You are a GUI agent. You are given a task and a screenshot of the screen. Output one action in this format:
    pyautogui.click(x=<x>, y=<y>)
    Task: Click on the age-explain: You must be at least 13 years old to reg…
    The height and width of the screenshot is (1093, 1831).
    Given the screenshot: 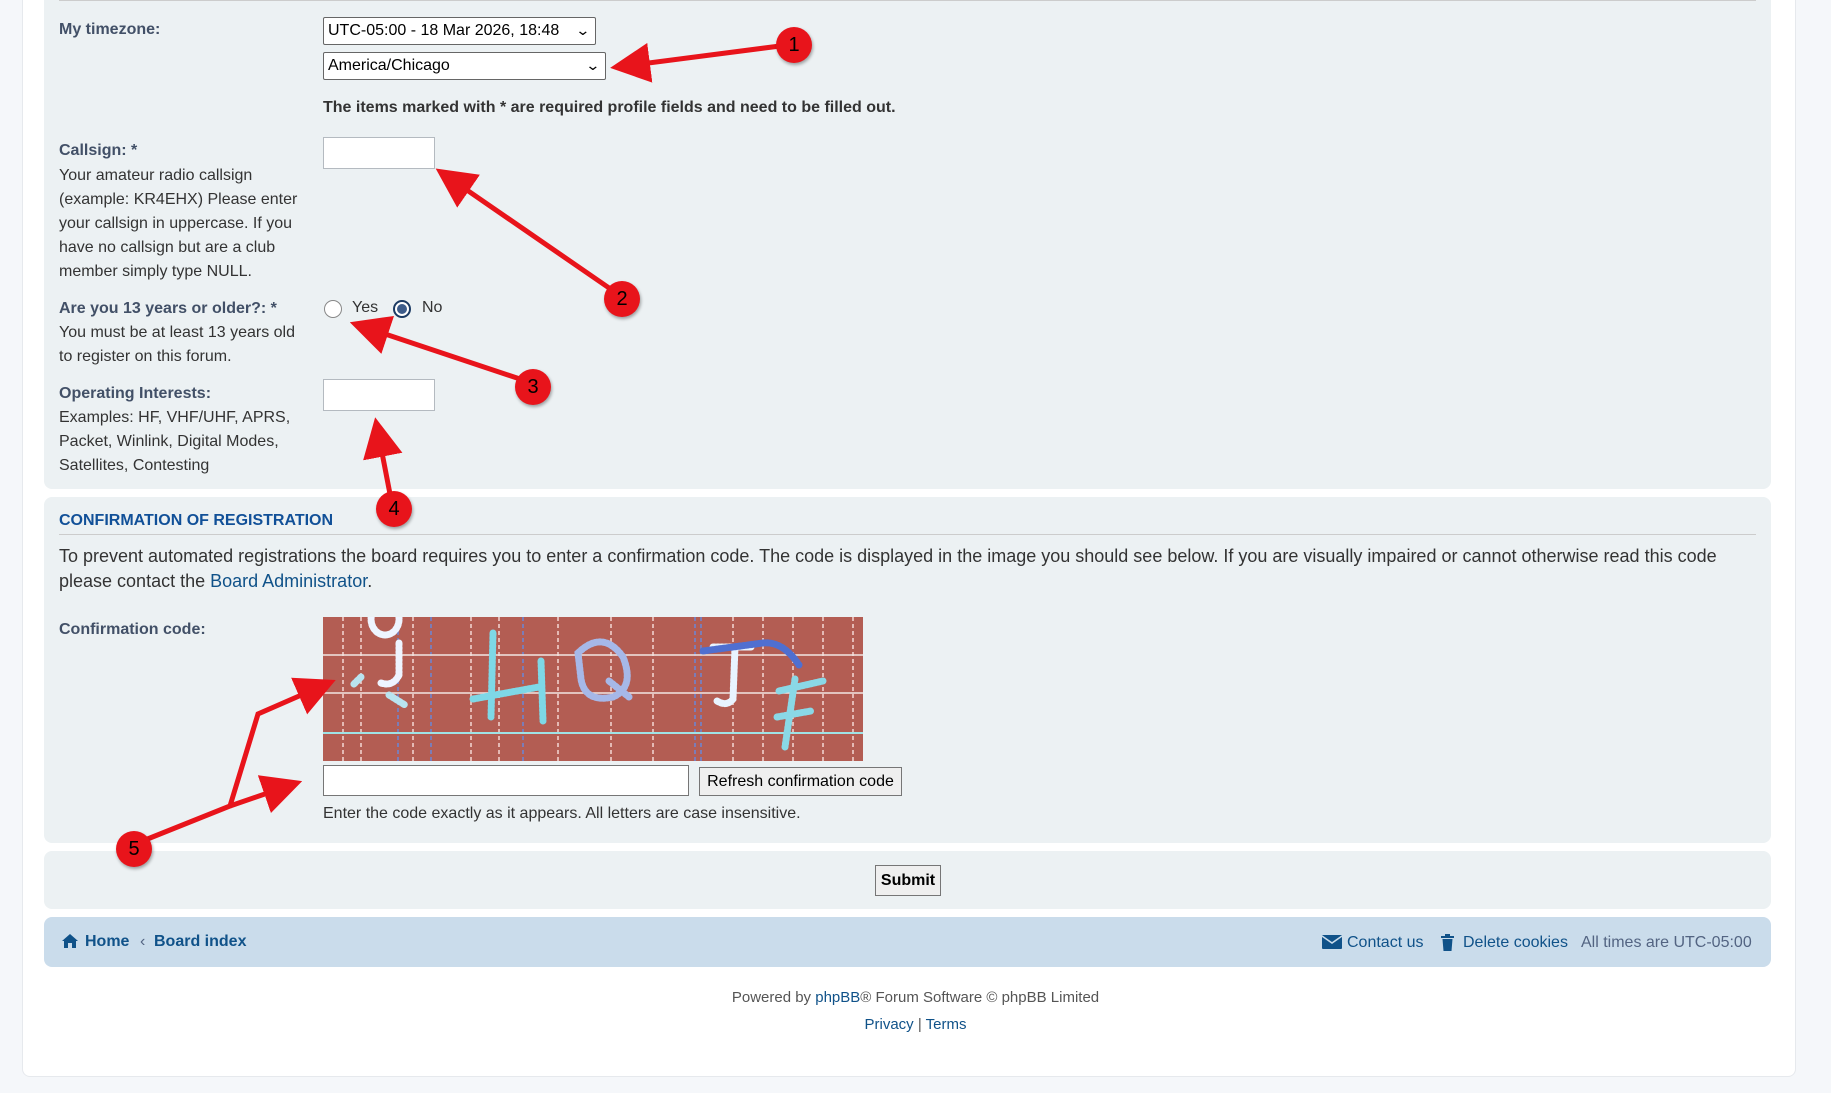 What is the action you would take?
    pyautogui.click(x=177, y=344)
    